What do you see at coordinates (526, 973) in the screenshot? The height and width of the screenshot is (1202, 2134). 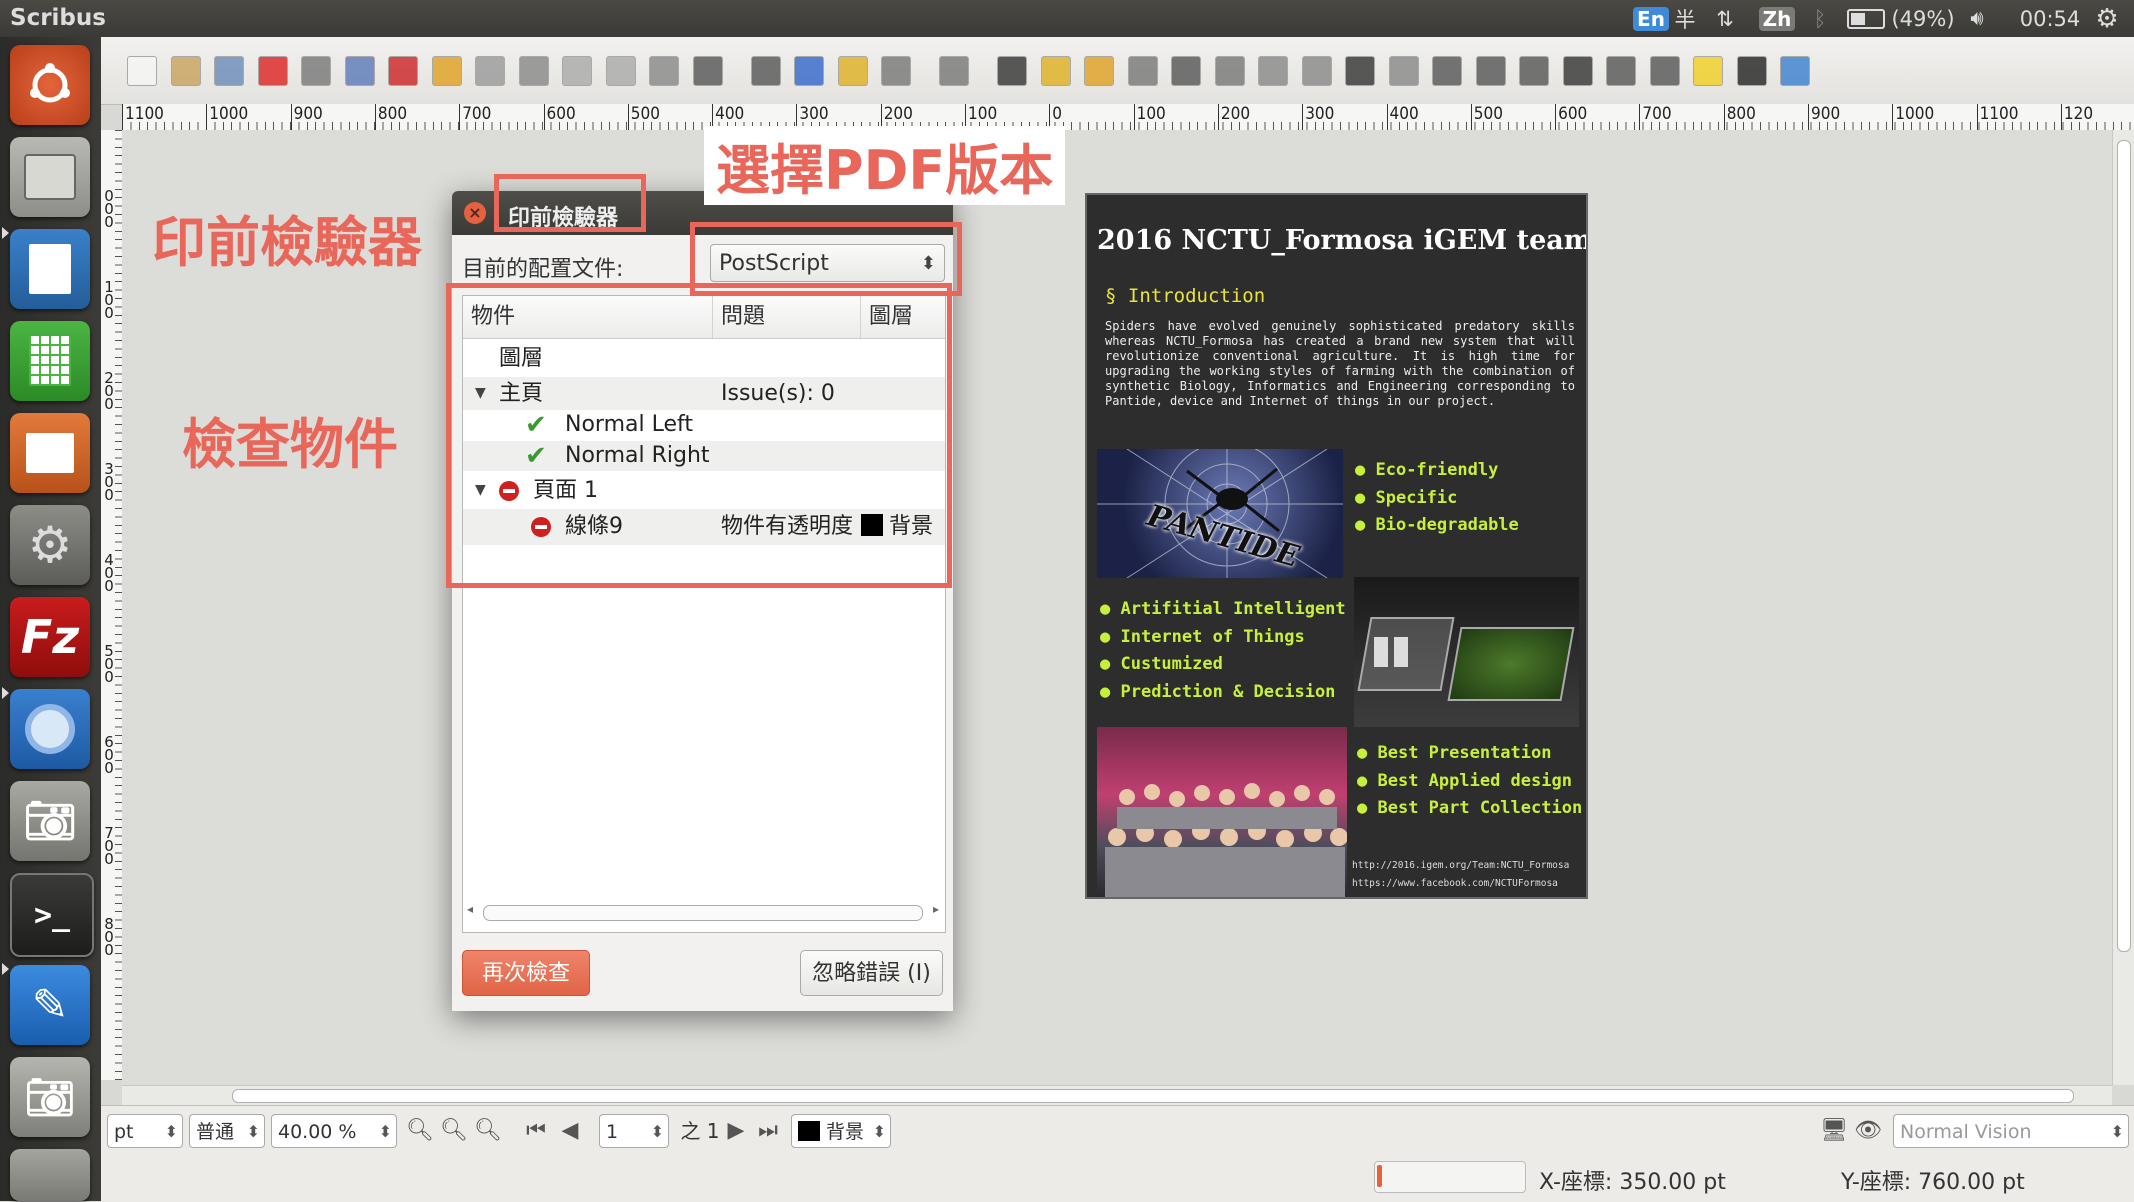 I see `recheck-button: 再次檢查` at bounding box center [526, 973].